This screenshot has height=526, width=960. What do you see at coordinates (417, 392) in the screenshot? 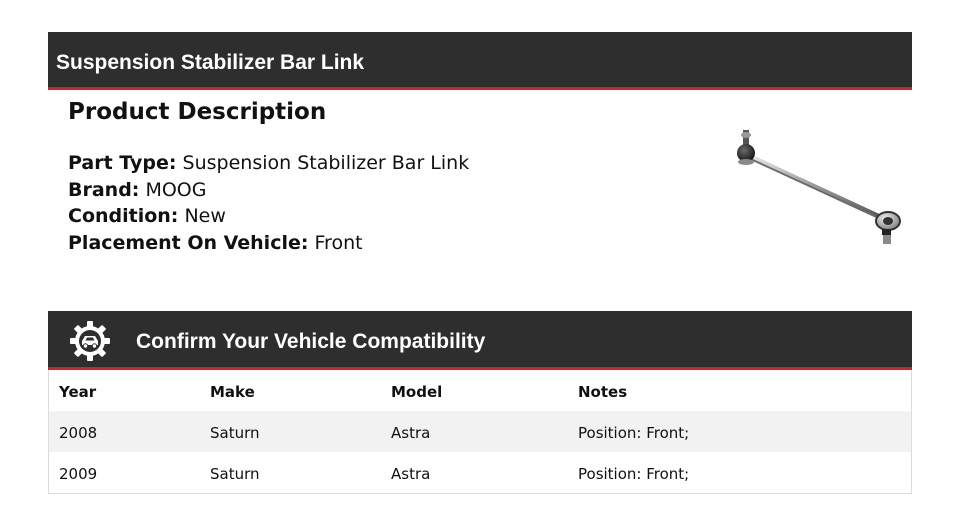
I see `column-header-model: Model` at bounding box center [417, 392].